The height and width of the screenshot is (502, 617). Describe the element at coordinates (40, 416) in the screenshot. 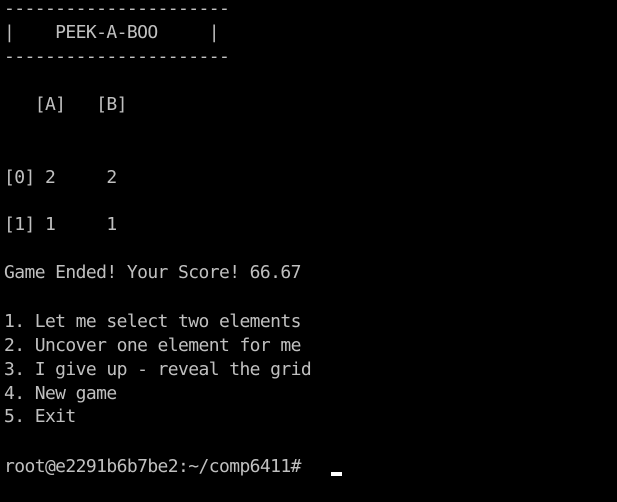

I see `menu-option-exit: 5. Exit` at that location.